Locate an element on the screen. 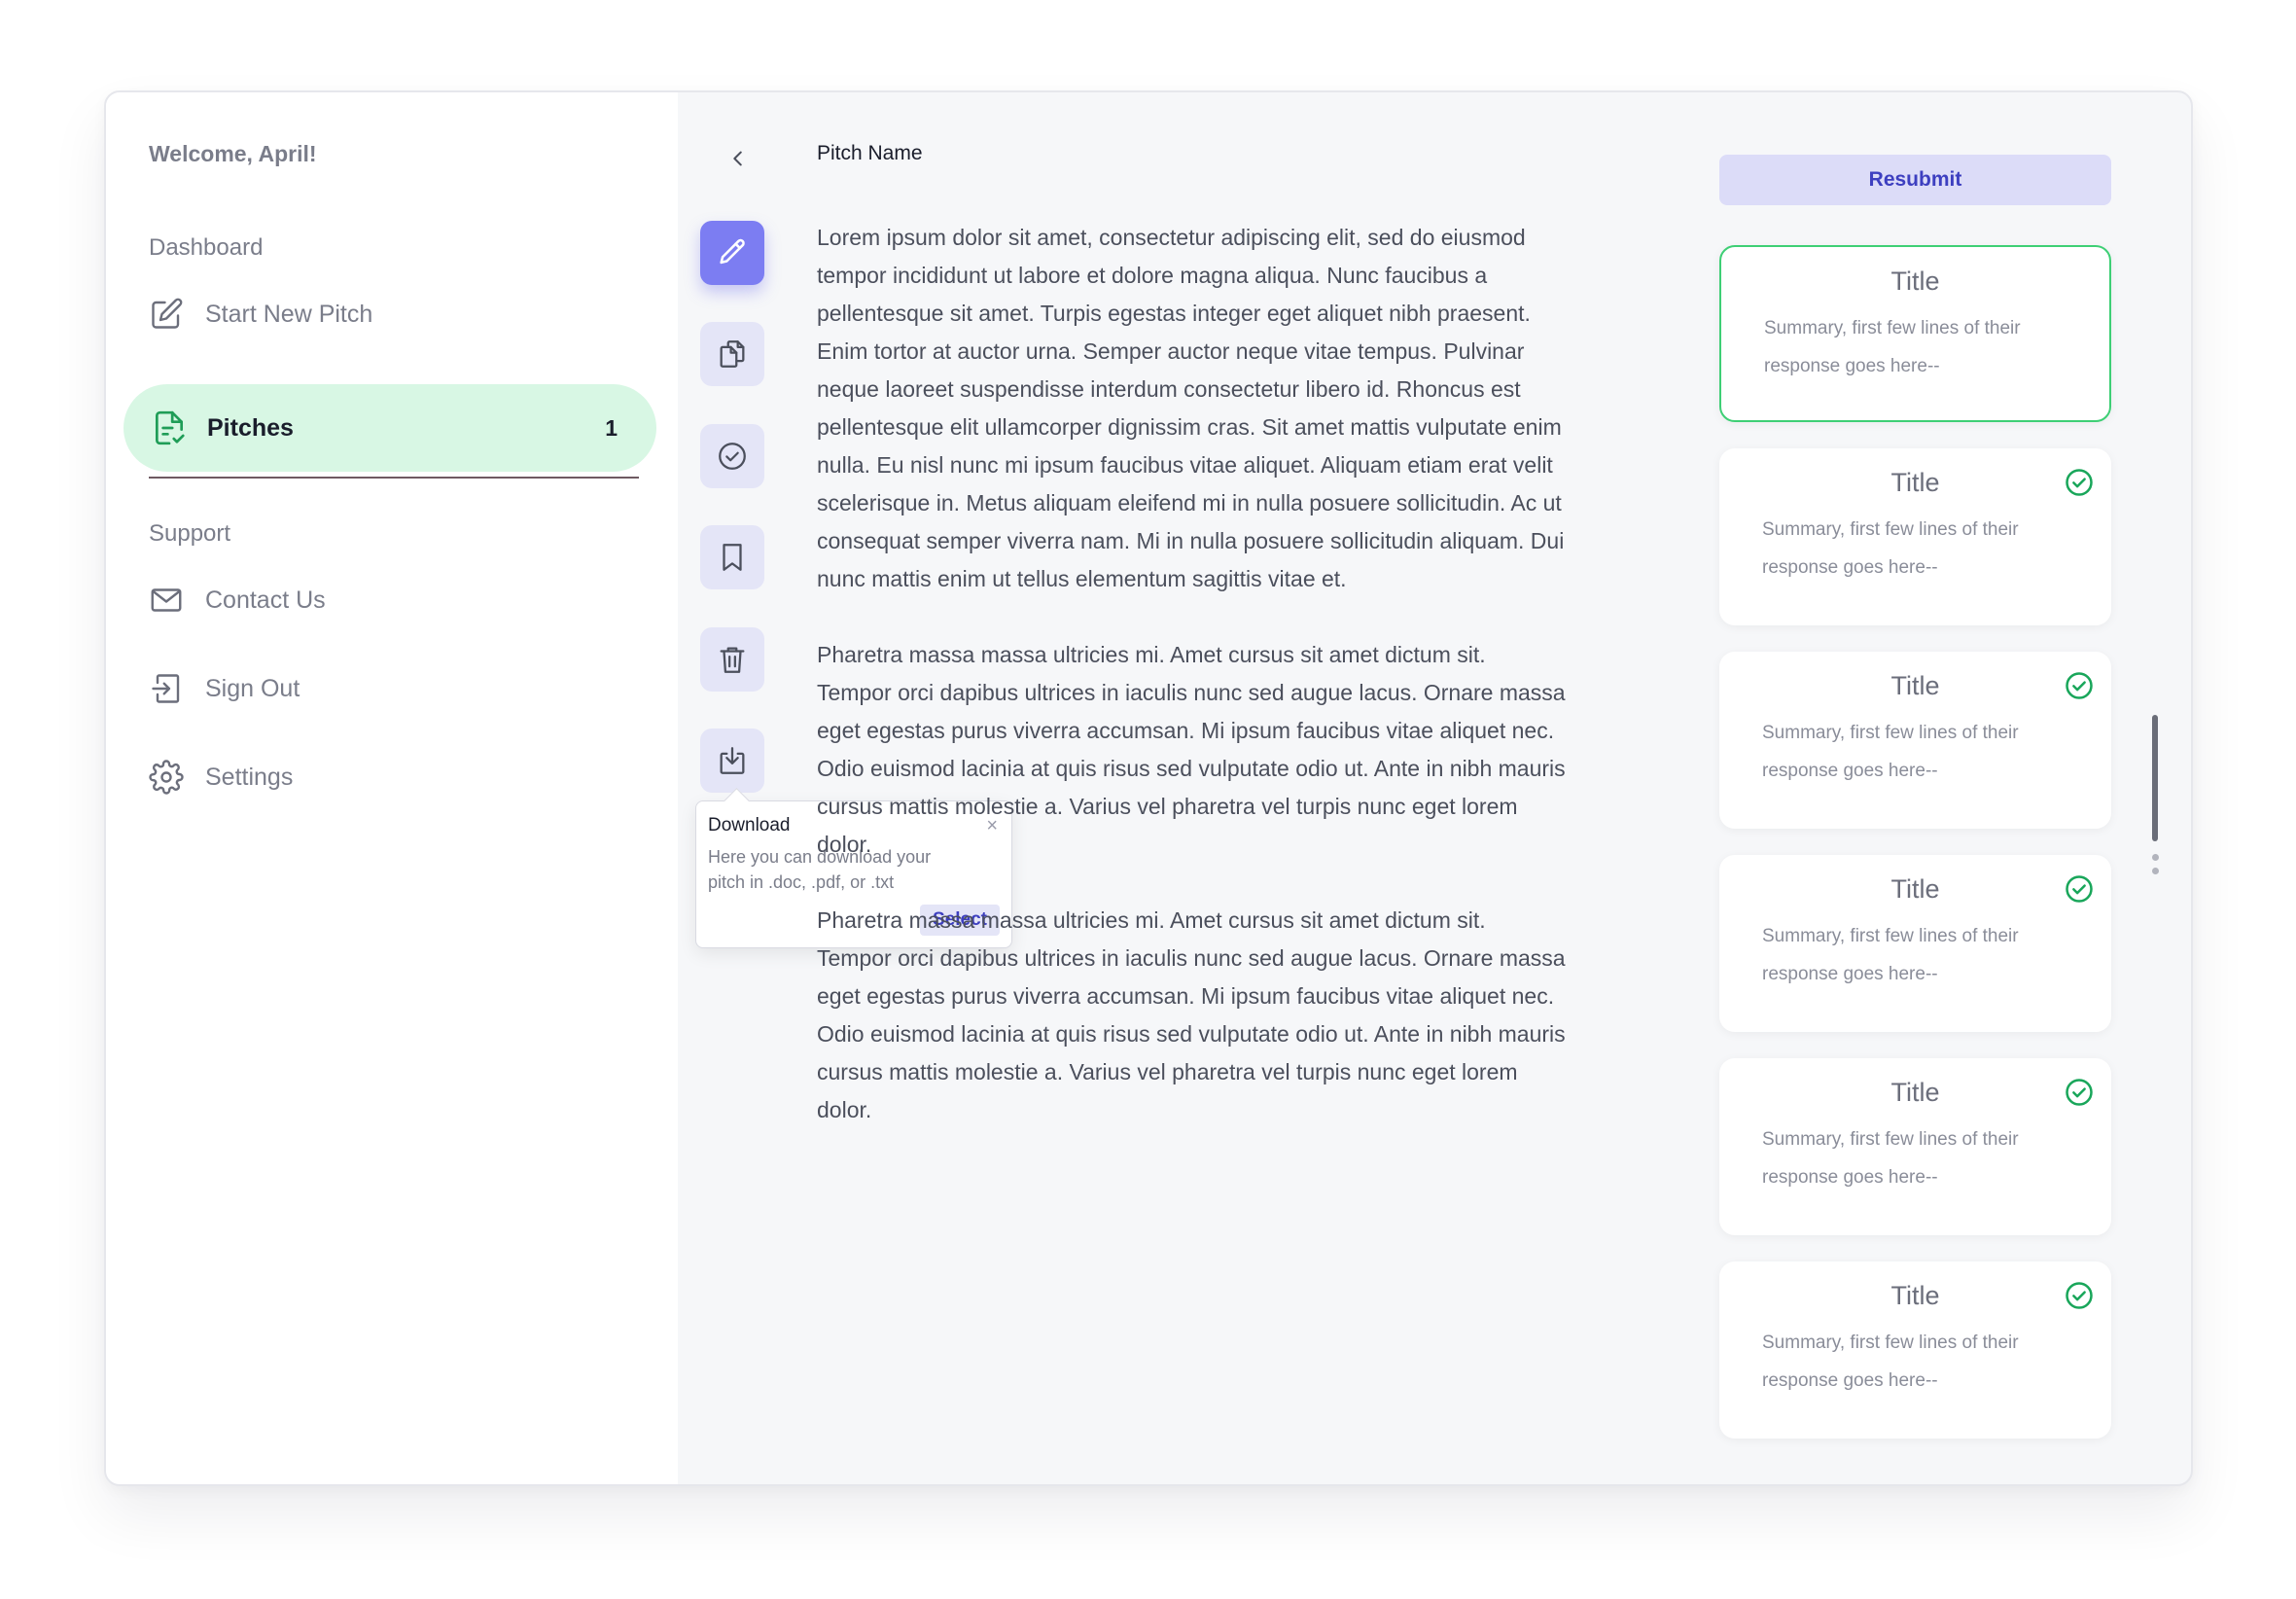 The width and height of the screenshot is (2296, 1599). bookmark-icon is located at coordinates (733, 557).